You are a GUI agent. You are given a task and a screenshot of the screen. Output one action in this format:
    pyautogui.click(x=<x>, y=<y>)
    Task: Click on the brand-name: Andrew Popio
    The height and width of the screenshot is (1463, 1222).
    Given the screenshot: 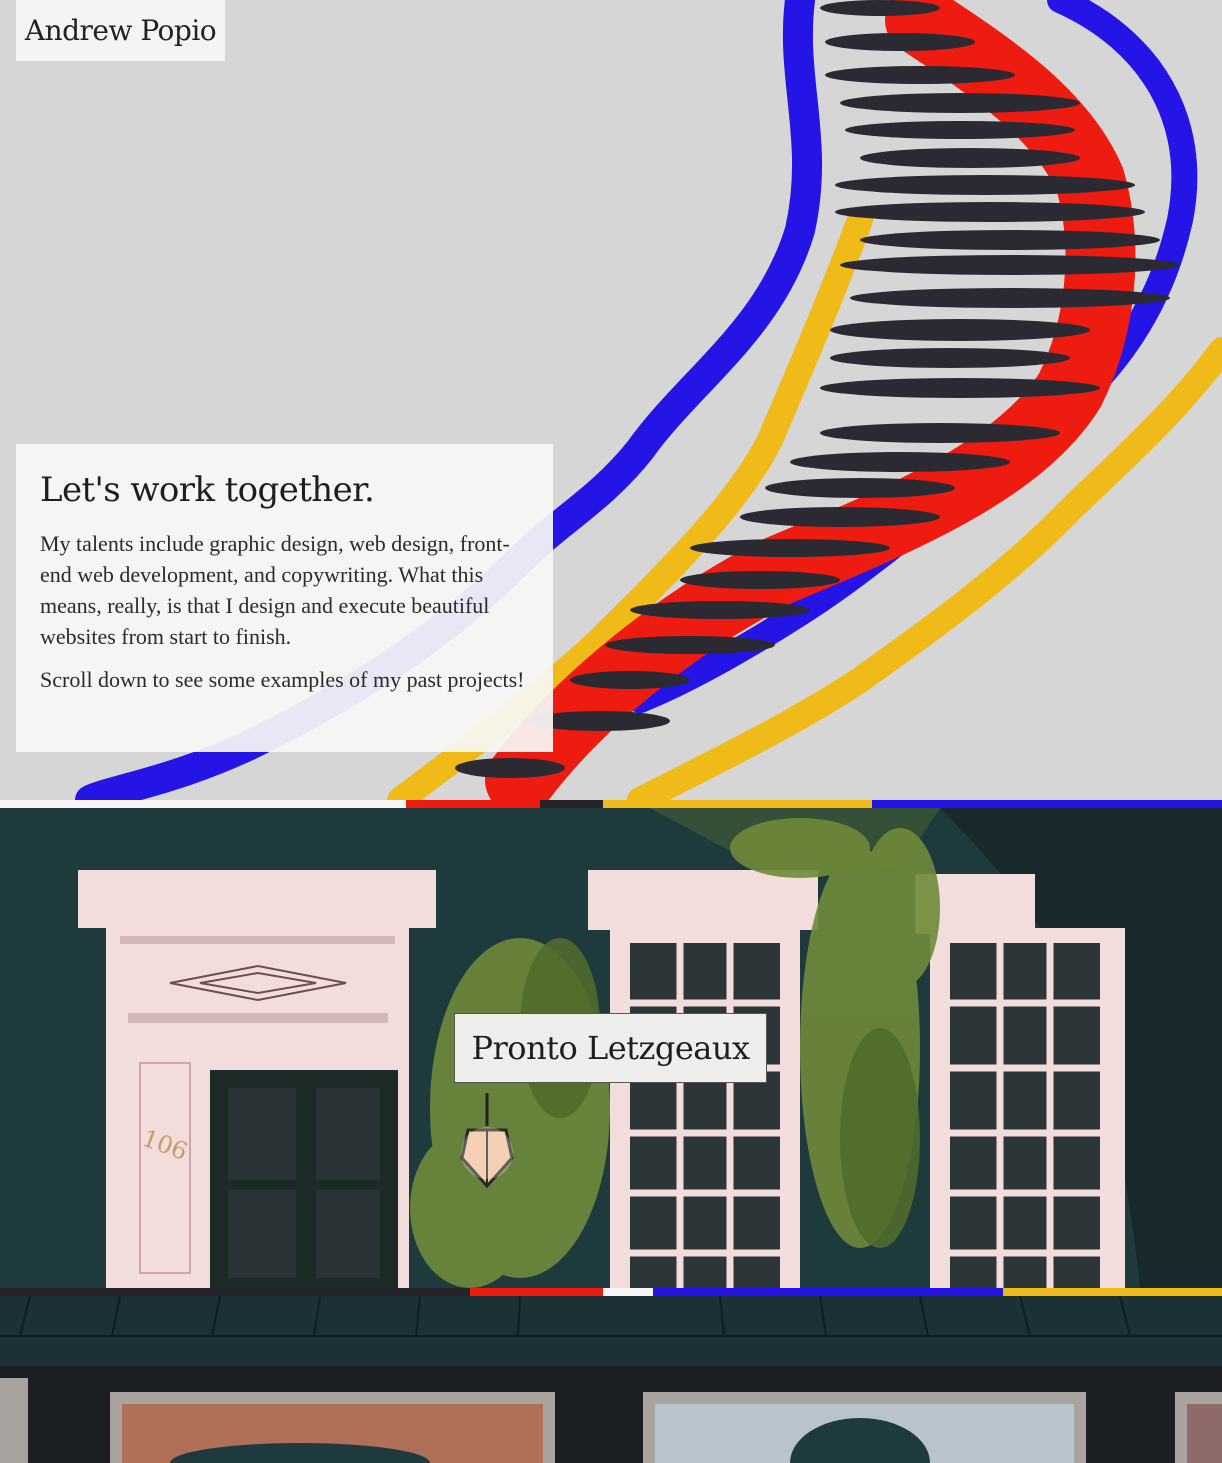 What is the action you would take?
    pyautogui.click(x=120, y=30)
    